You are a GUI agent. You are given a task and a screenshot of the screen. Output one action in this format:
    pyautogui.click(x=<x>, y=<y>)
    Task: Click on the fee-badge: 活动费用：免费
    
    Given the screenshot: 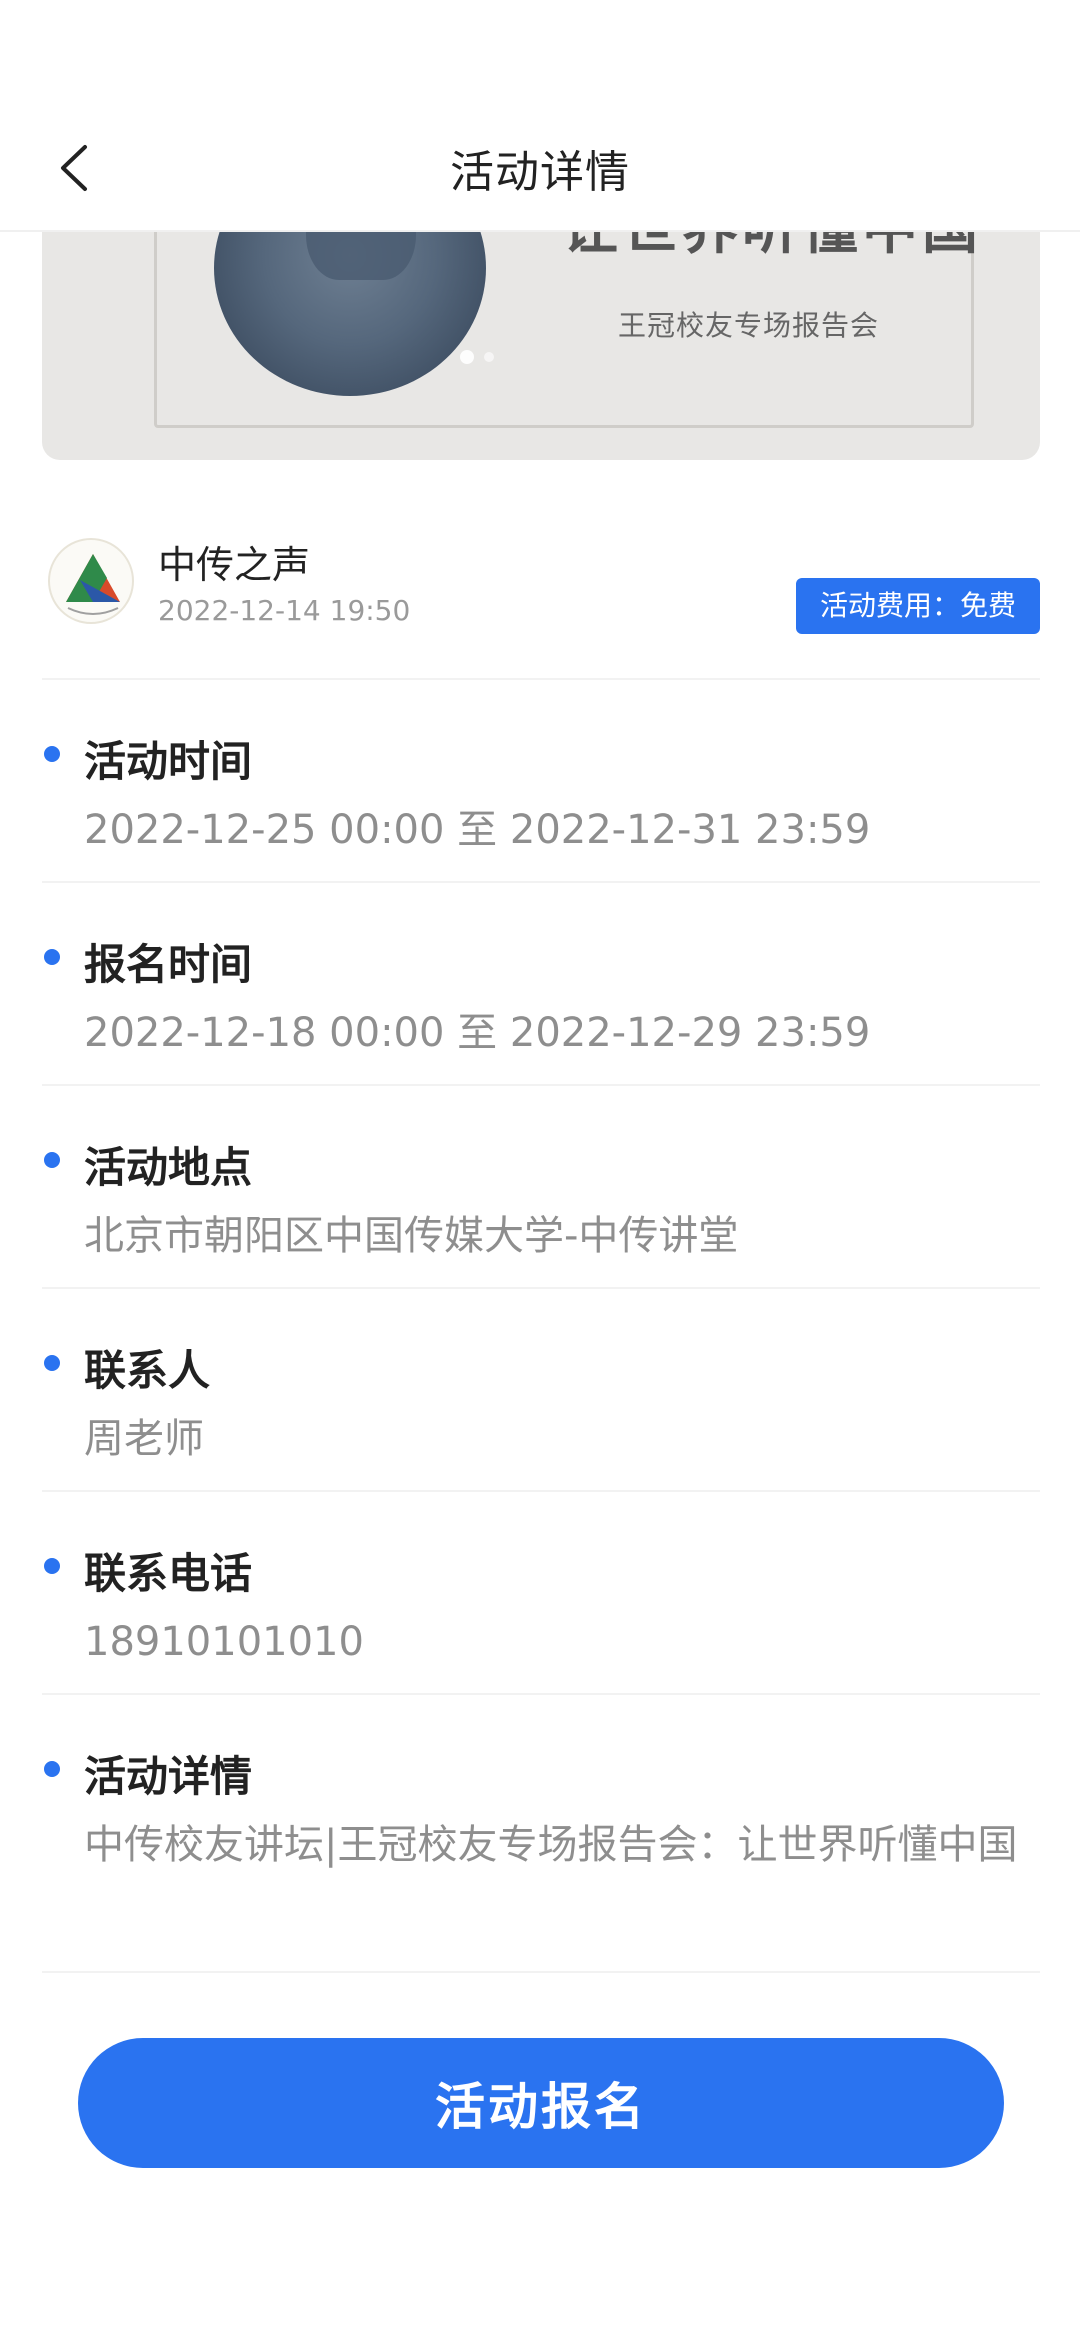 What is the action you would take?
    pyautogui.click(x=917, y=606)
    